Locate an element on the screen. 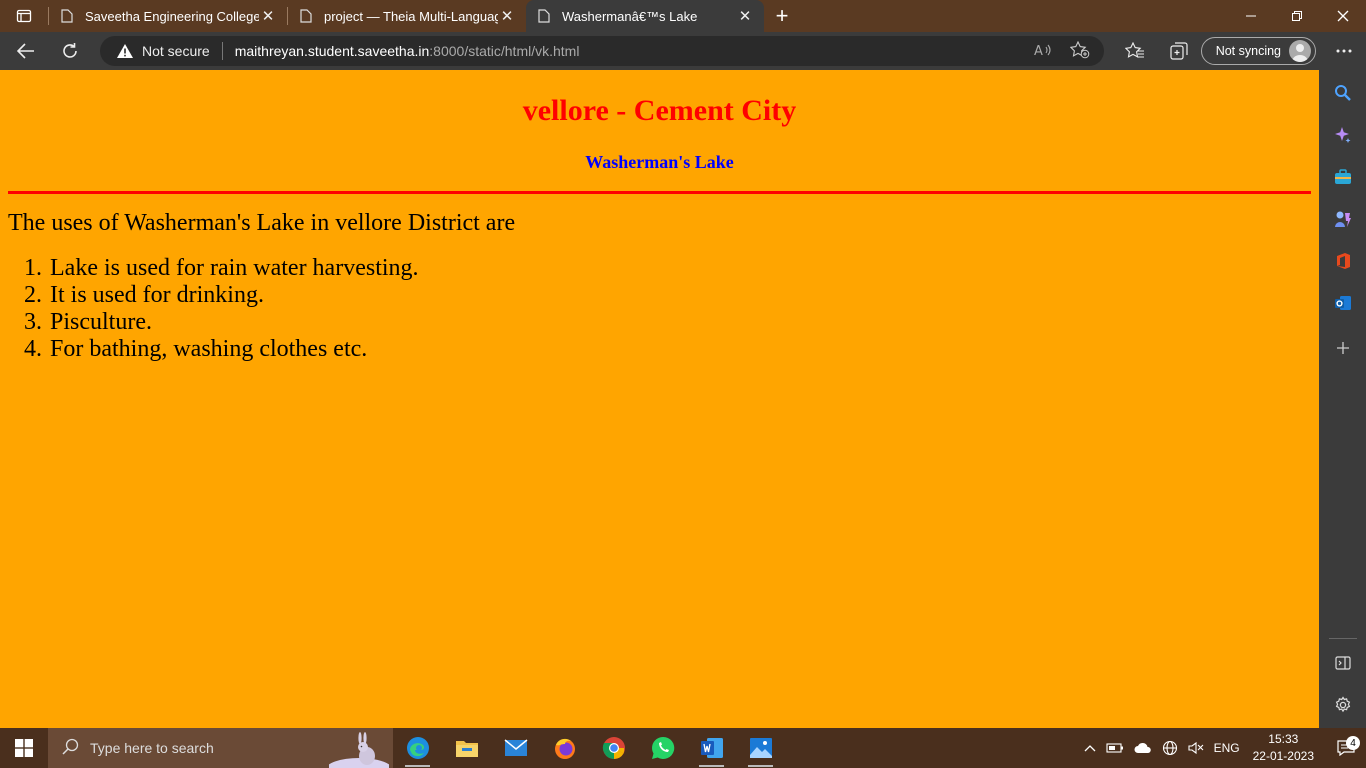 The height and width of the screenshot is (768, 1366). system-clock: 15:33 22-01-2023 is located at coordinates (1283, 748).